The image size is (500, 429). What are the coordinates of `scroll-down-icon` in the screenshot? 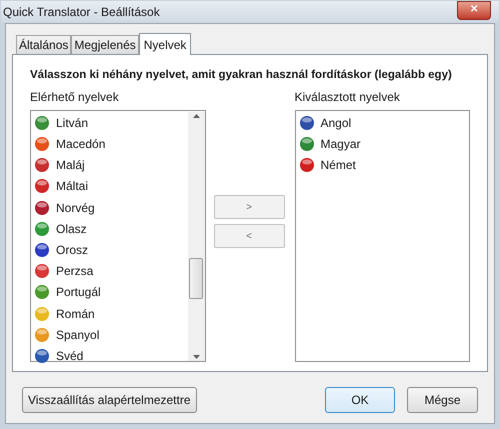 It's located at (196, 357).